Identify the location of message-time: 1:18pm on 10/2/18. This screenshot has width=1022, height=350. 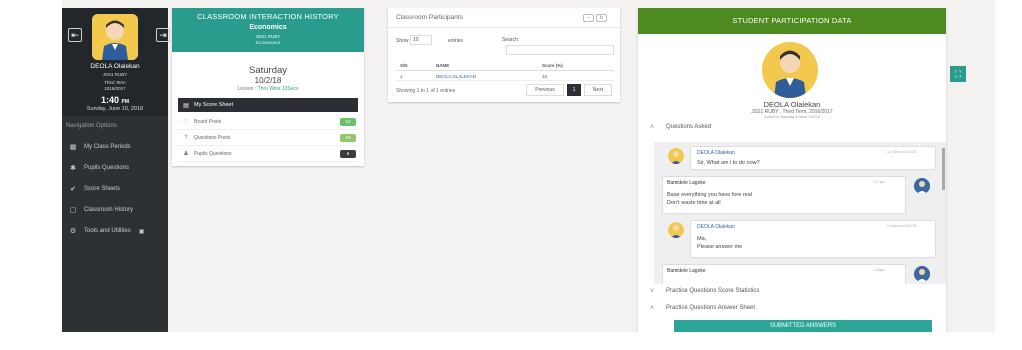
(902, 226).